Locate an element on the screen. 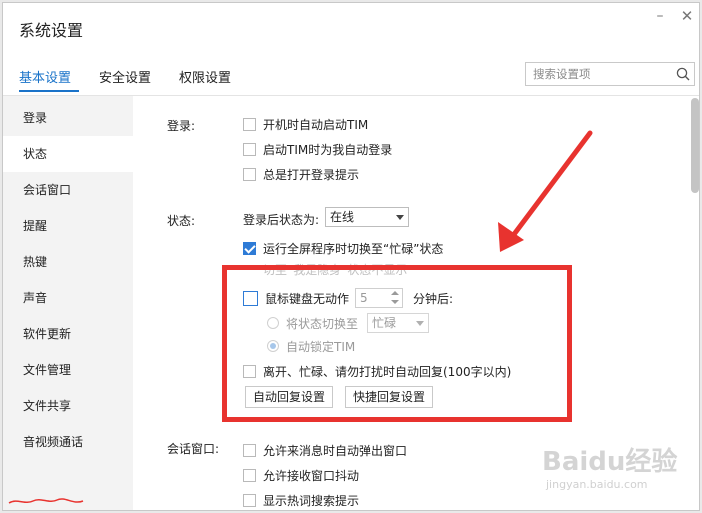 This screenshot has height=513, width=702. sidebar-item-session-window: 会话窗口 is located at coordinates (68, 190).